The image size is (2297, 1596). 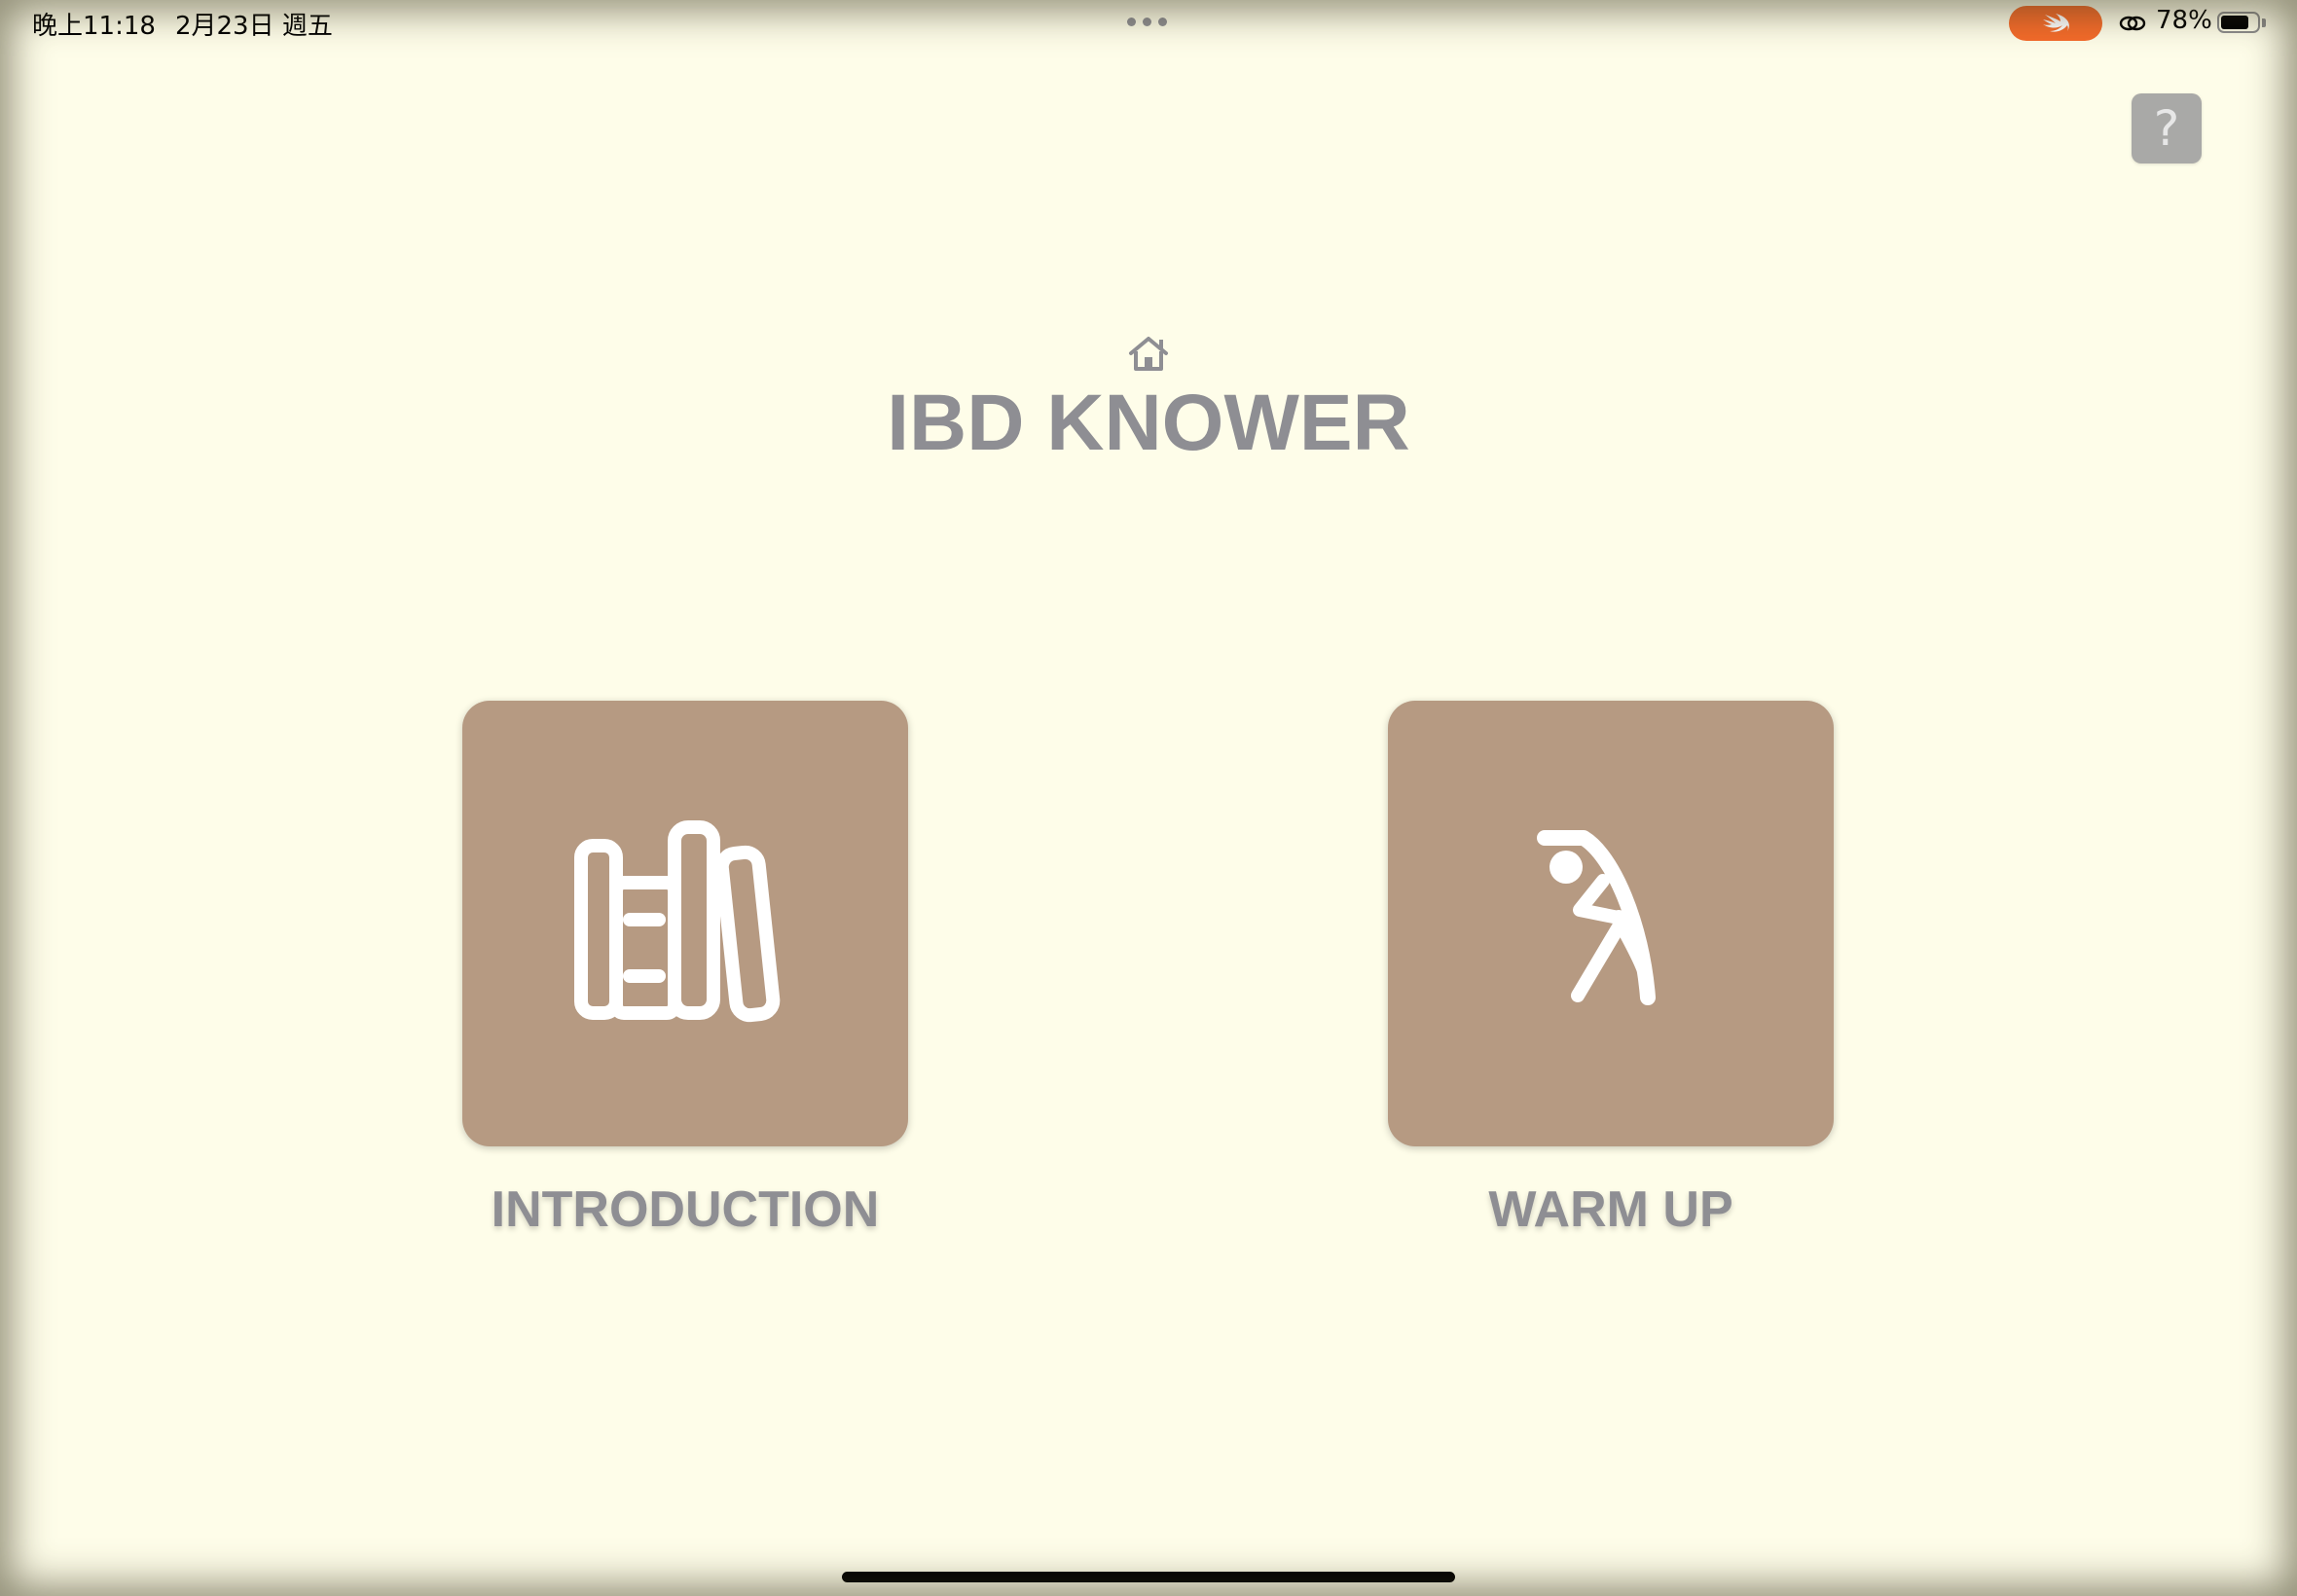 What do you see at coordinates (2167, 128) in the screenshot?
I see `help-button: ?` at bounding box center [2167, 128].